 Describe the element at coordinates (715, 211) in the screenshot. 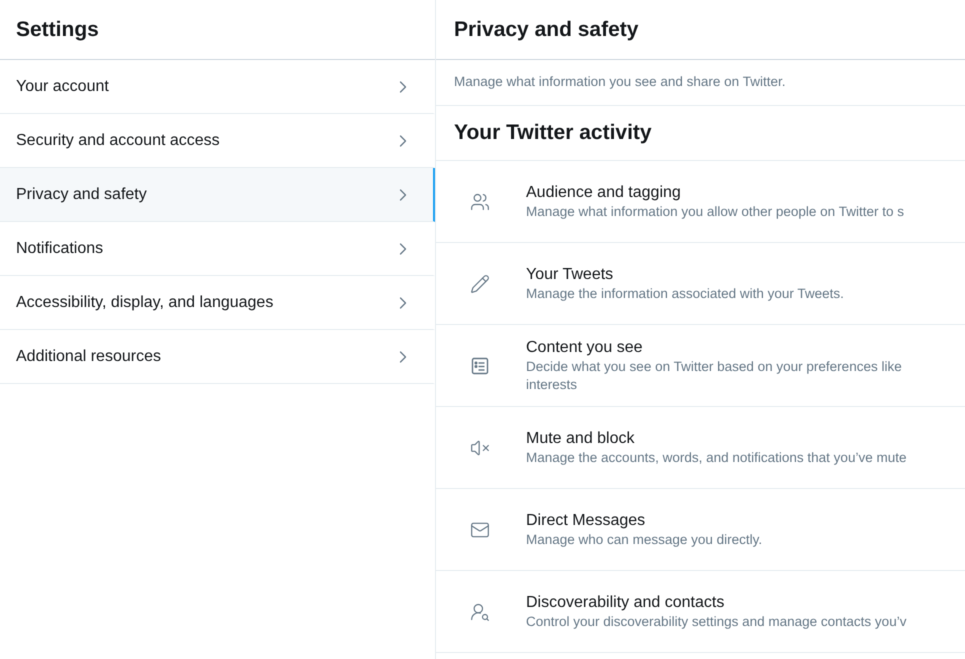

I see `item-description: Manage what information you allow other people on Twitter to s` at that location.